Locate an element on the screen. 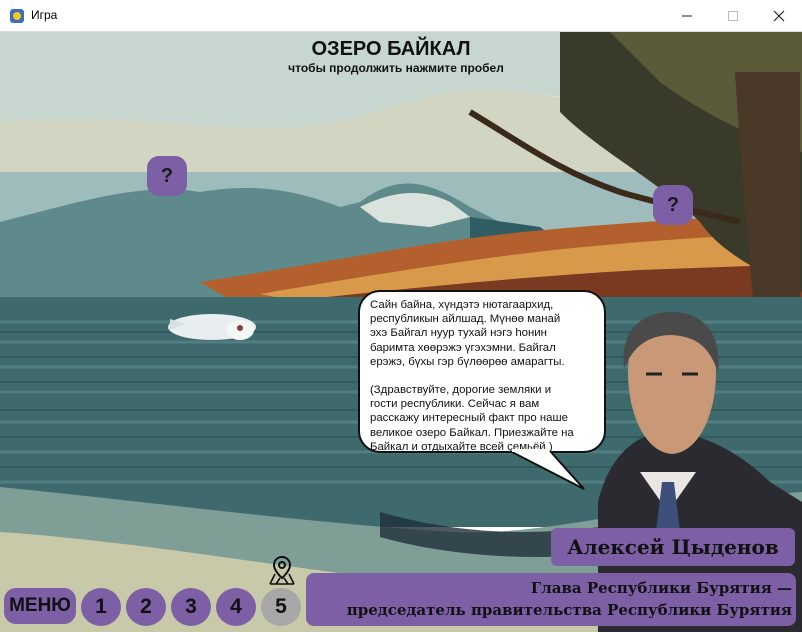 The width and height of the screenshot is (802, 632). level-button-4: 4 is located at coordinates (236, 607).